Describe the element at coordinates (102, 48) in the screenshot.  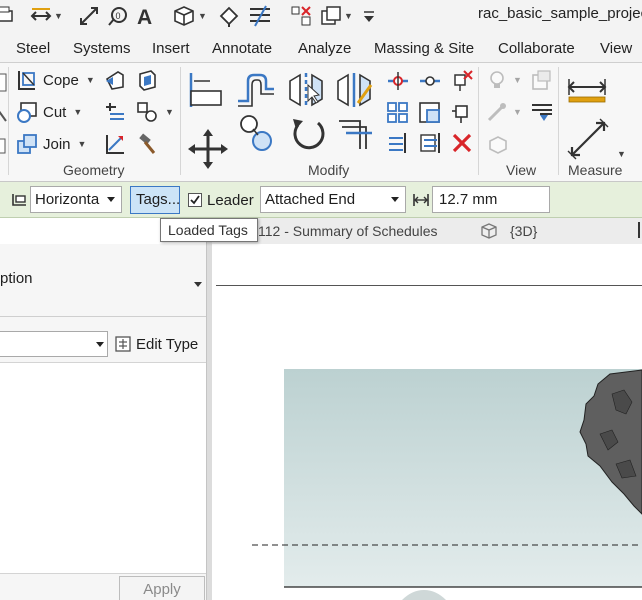
I see `tab-systems: Systems` at that location.